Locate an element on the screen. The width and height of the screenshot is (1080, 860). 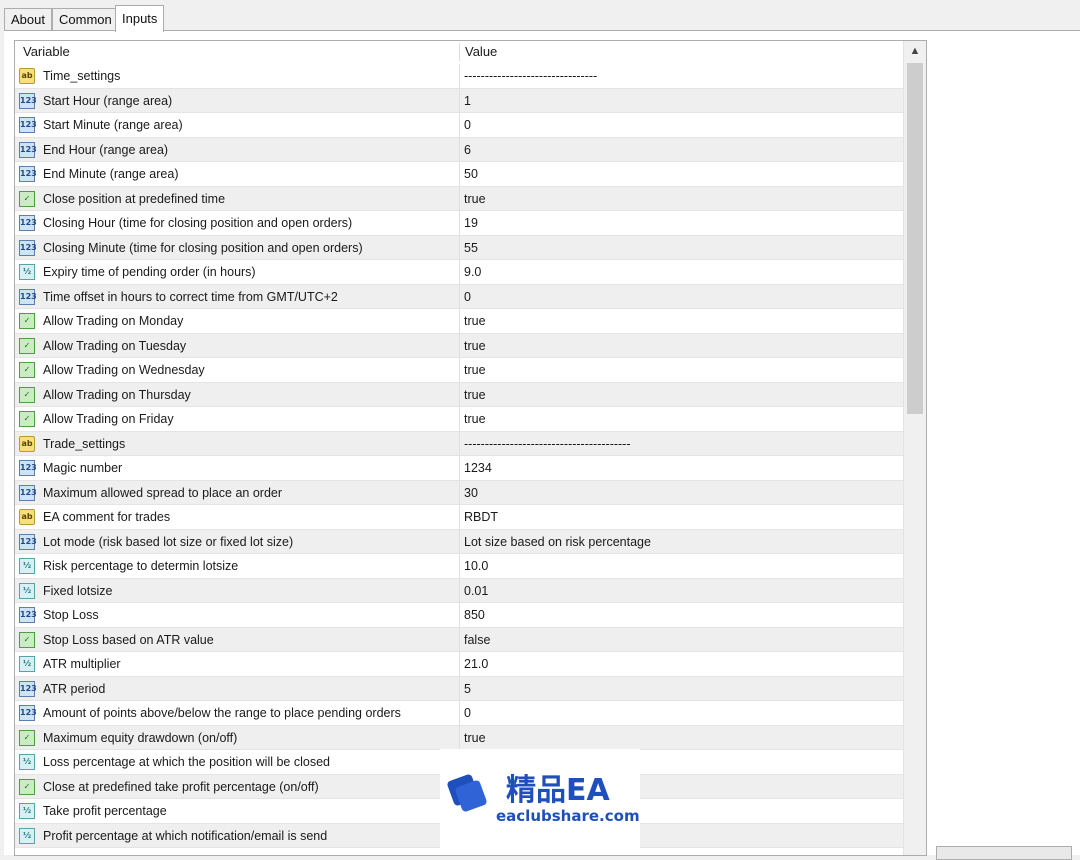
value-cell: 0.01 is located at coordinates (476, 591).